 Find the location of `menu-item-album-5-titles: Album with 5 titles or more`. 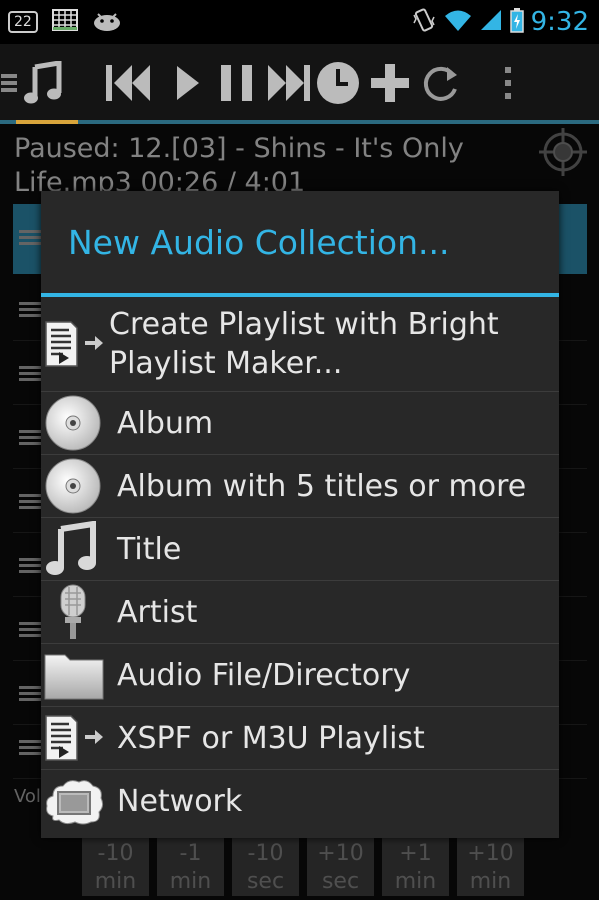

menu-item-album-5-titles: Album with 5 titles or more is located at coordinates (300, 486).